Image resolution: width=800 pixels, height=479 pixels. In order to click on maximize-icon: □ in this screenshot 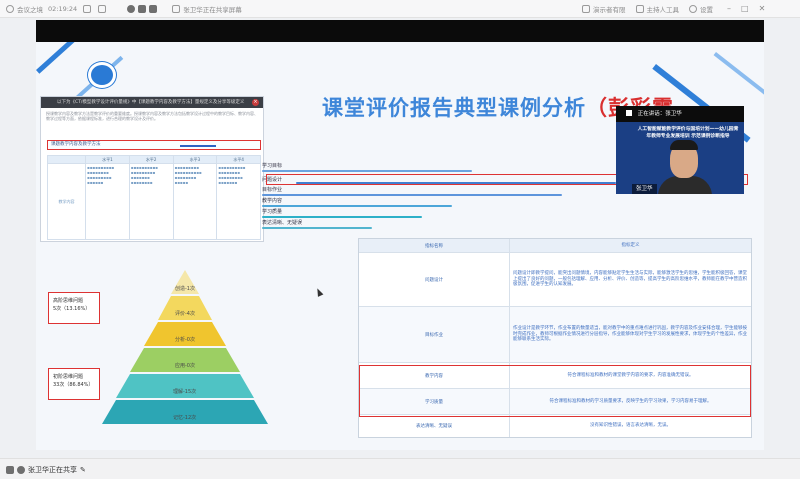, I will do `click(745, 8)`.